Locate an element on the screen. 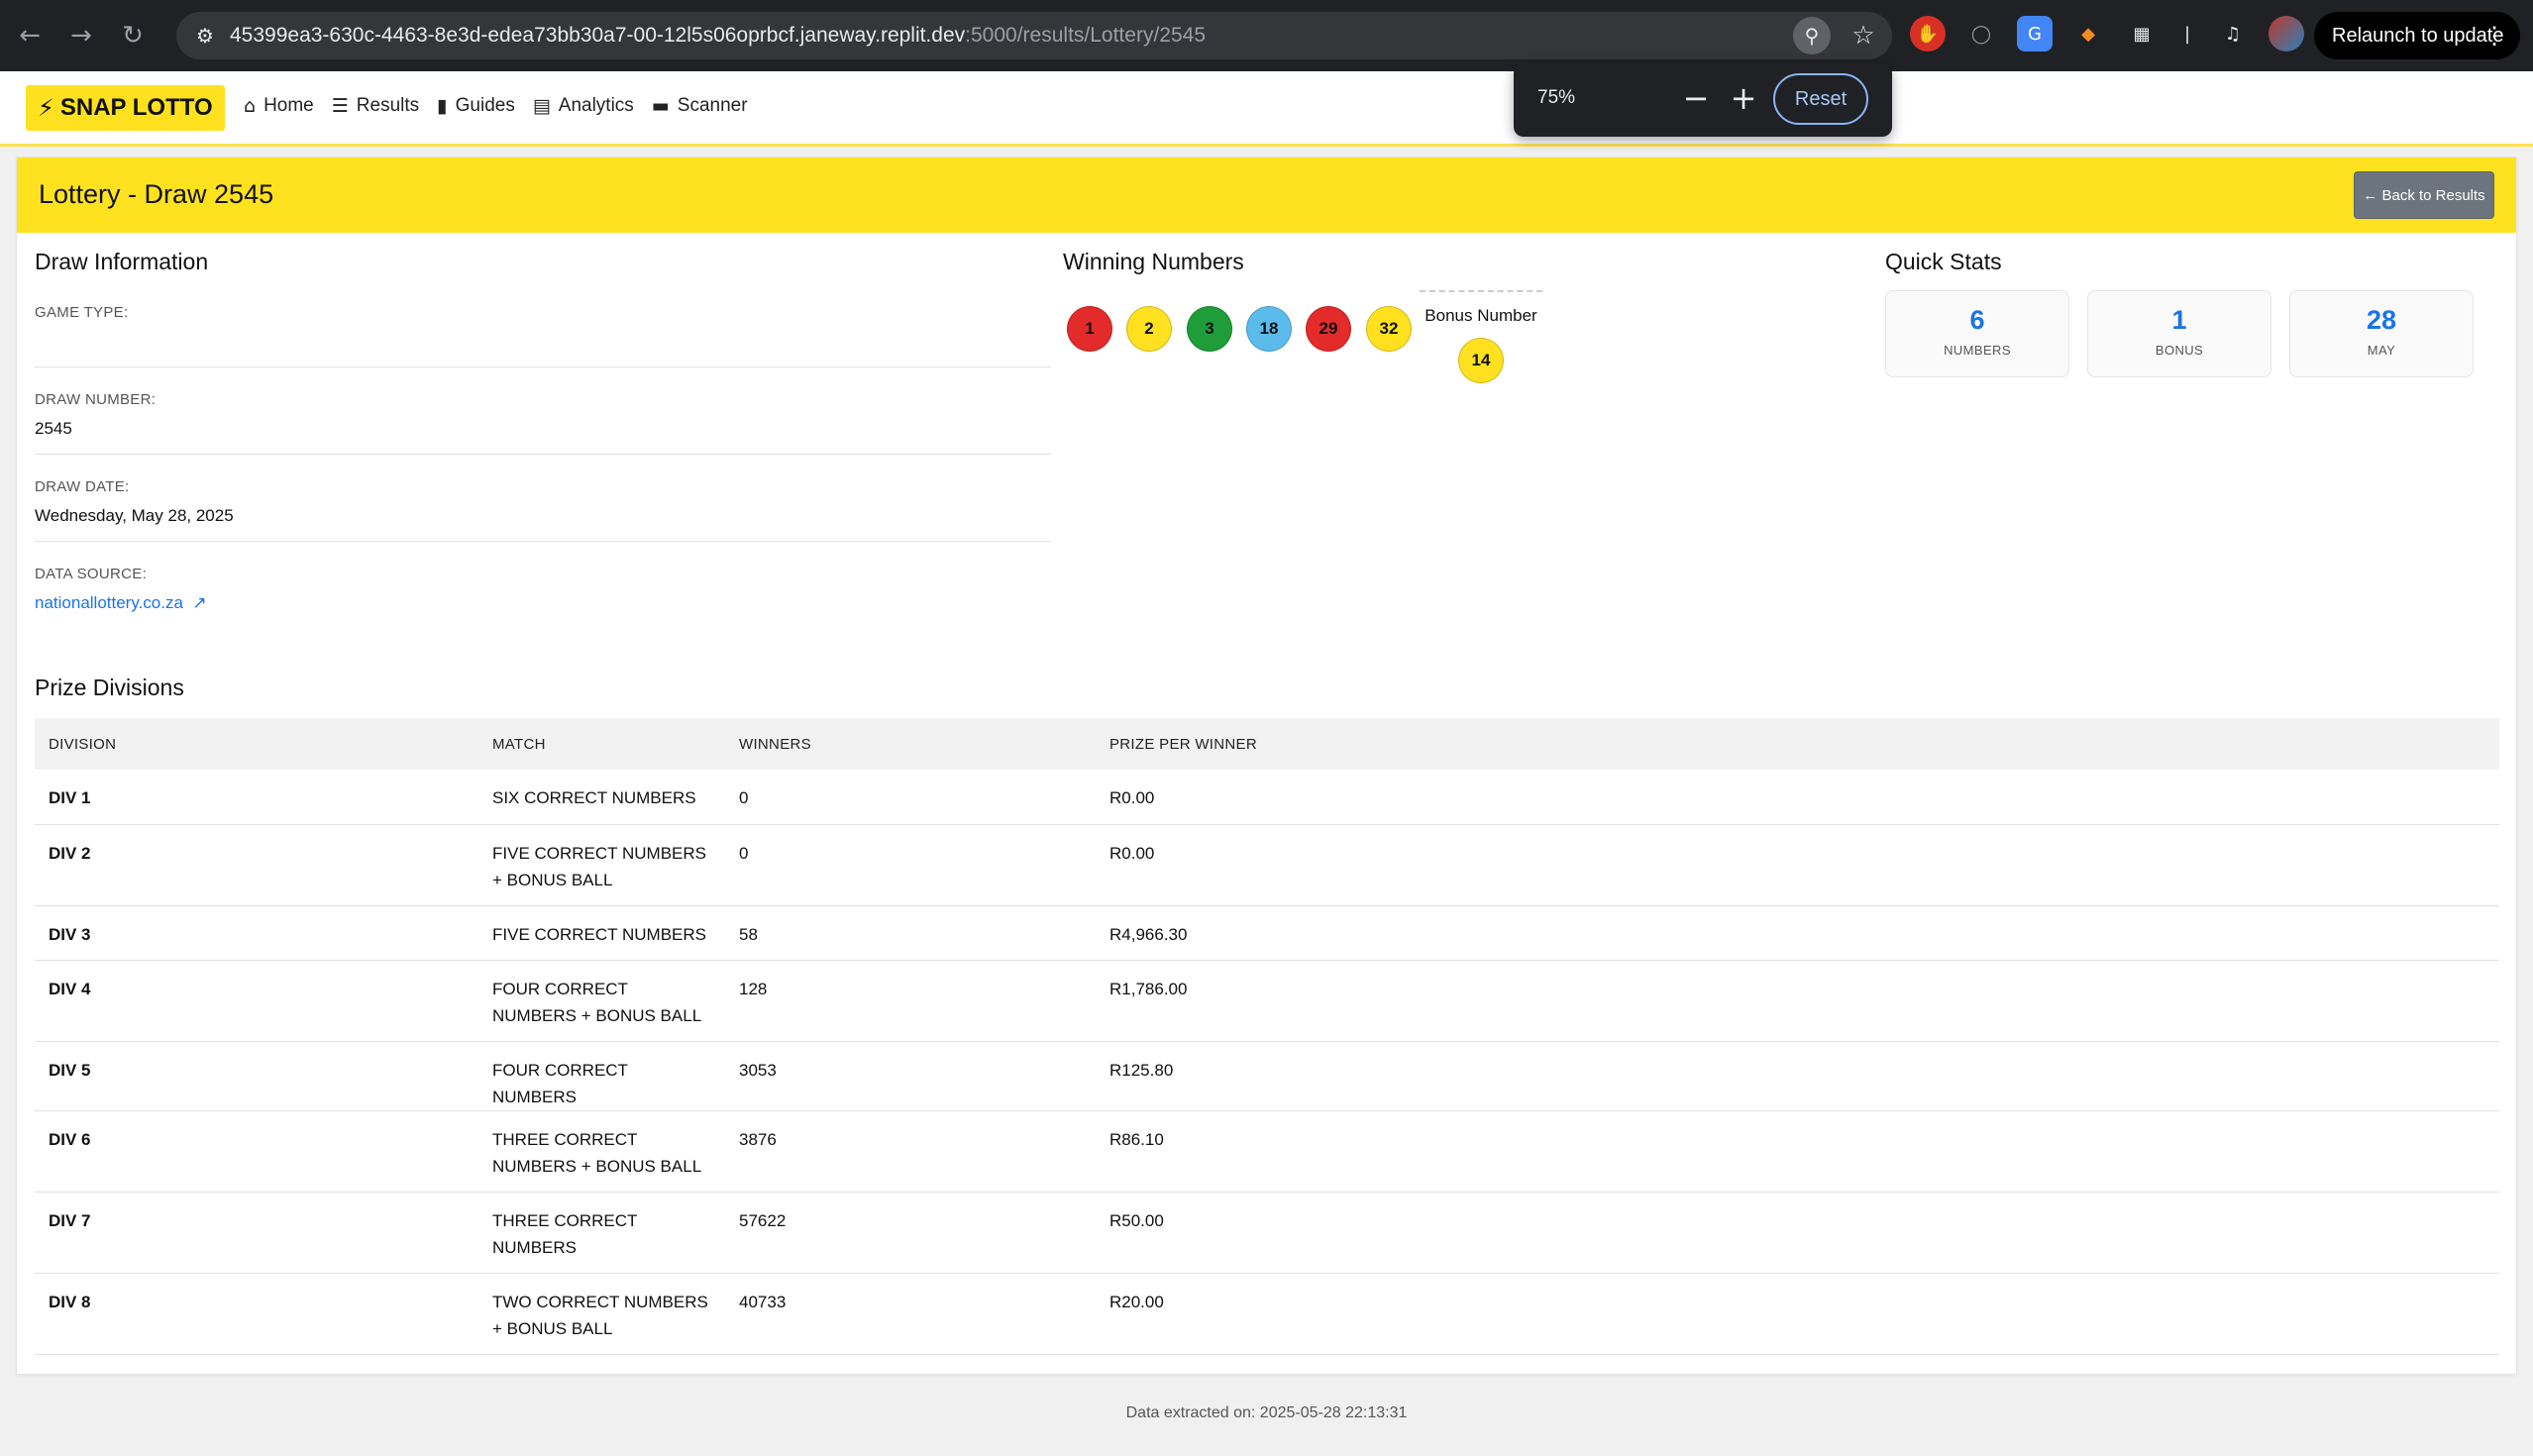 The height and width of the screenshot is (1456, 2533). profile-avatar is located at coordinates (2286, 34).